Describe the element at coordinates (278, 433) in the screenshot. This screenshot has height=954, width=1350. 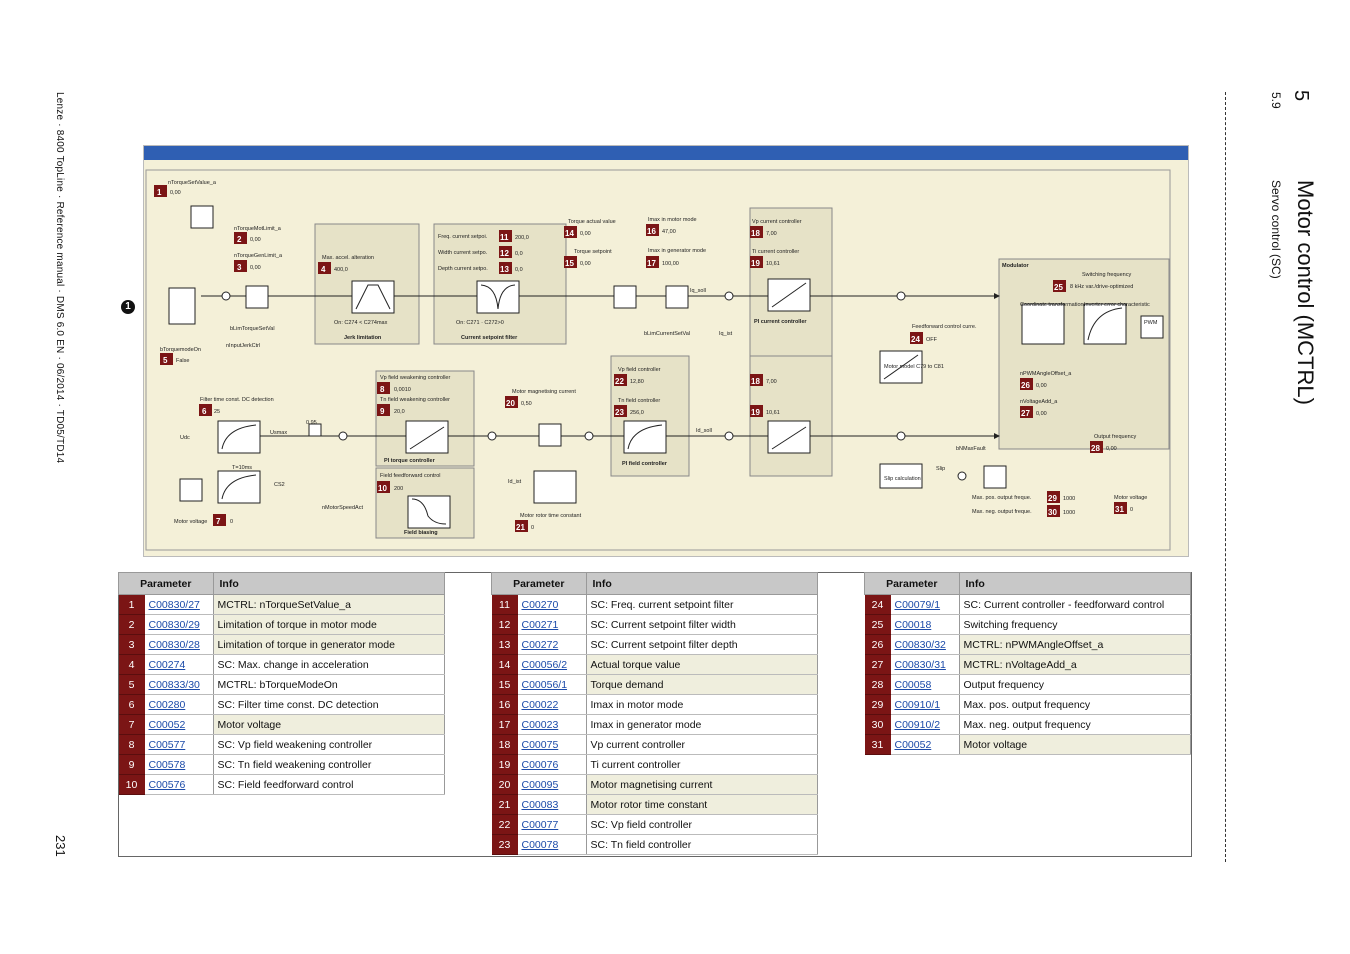
I see `label-usmax: Usmax` at that location.